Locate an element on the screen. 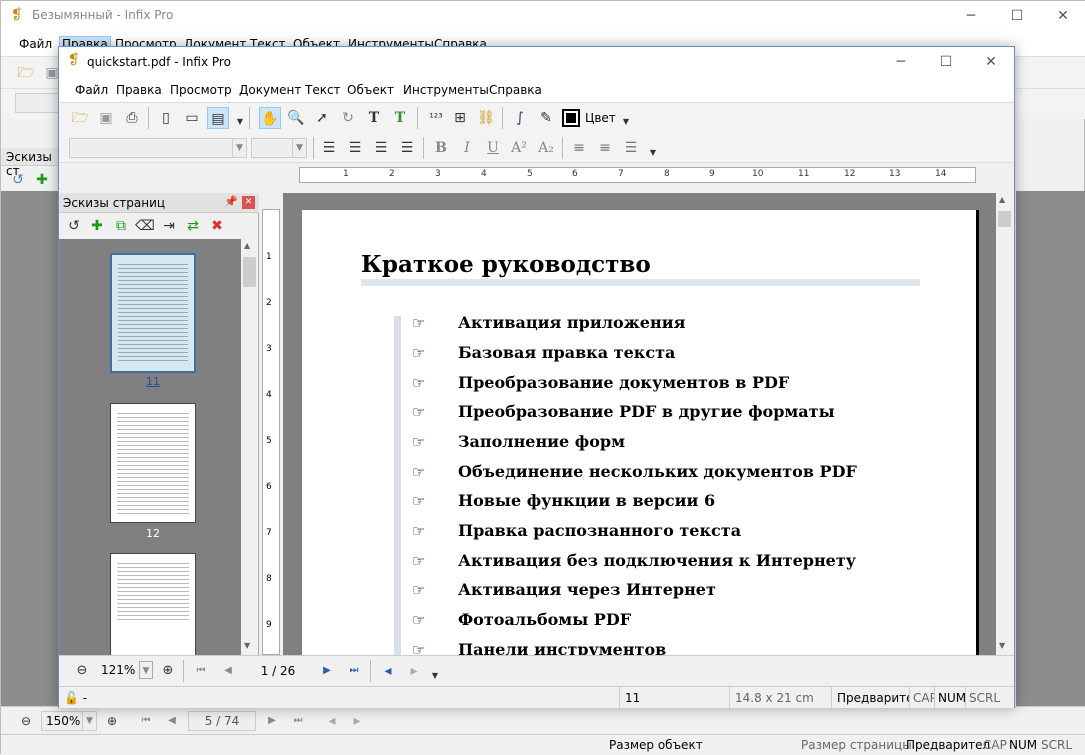 The height and width of the screenshot is (755, 1085). bg-next-page-icon: ▶ is located at coordinates (272, 721).